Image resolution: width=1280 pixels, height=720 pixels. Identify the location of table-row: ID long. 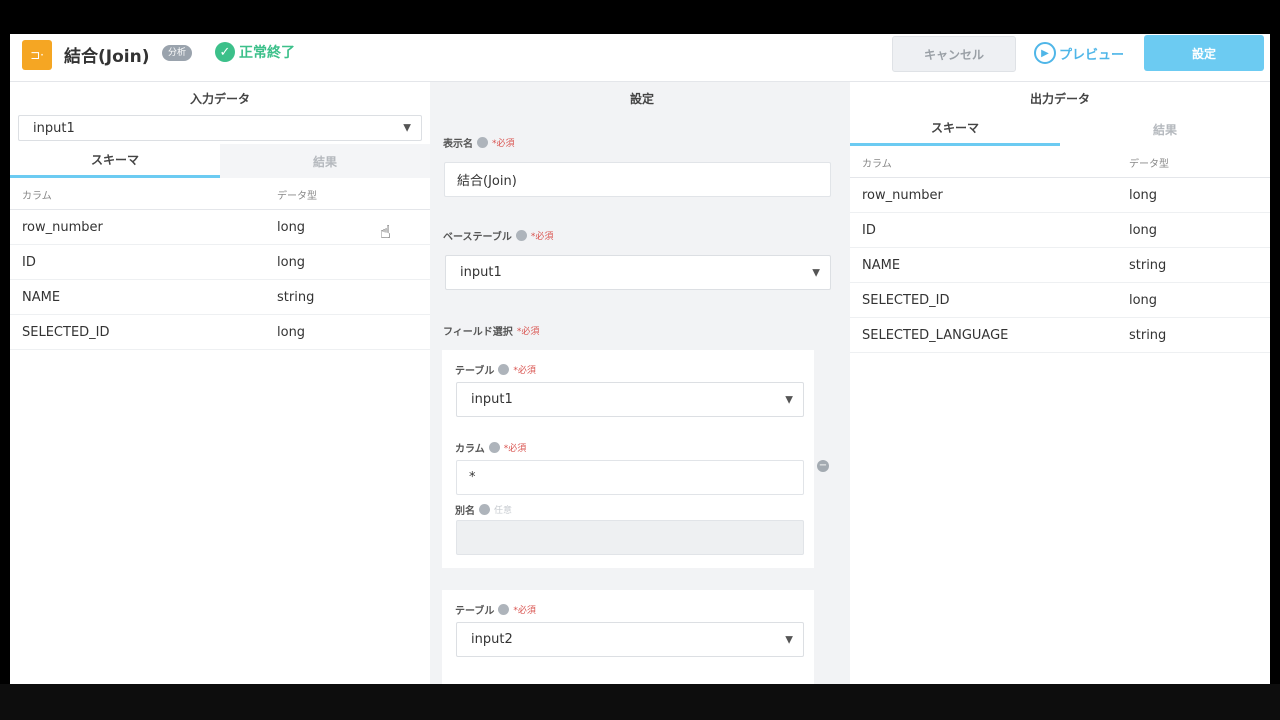
(220, 262).